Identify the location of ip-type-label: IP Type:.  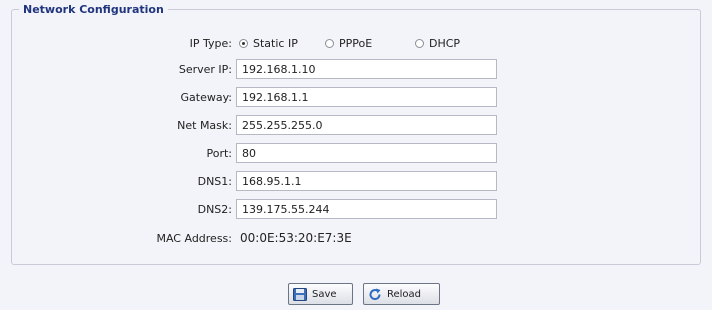
(210, 43).